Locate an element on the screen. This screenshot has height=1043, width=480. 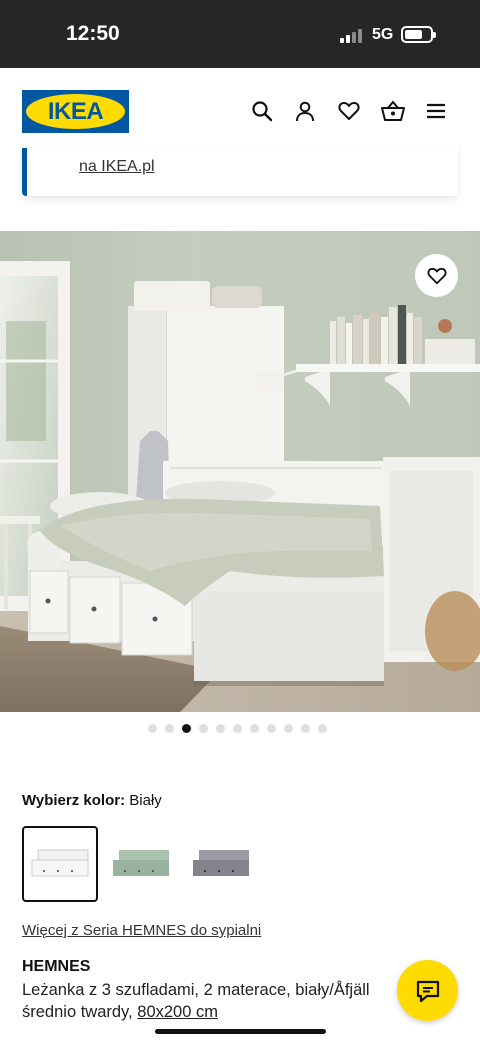
bed-thumbnail-grey is located at coordinates (221, 863).